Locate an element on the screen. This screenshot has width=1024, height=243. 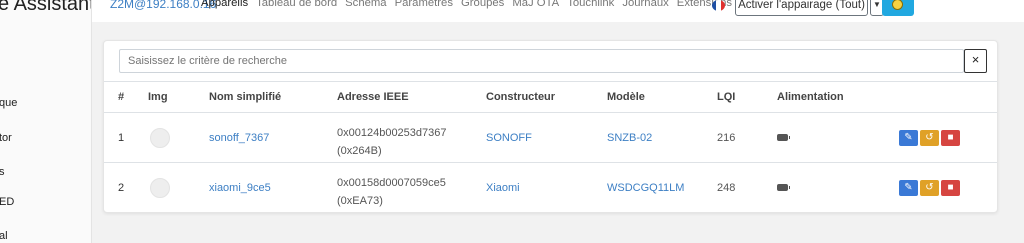
nav-link-parametres: Paramètres is located at coordinates (424, 4).